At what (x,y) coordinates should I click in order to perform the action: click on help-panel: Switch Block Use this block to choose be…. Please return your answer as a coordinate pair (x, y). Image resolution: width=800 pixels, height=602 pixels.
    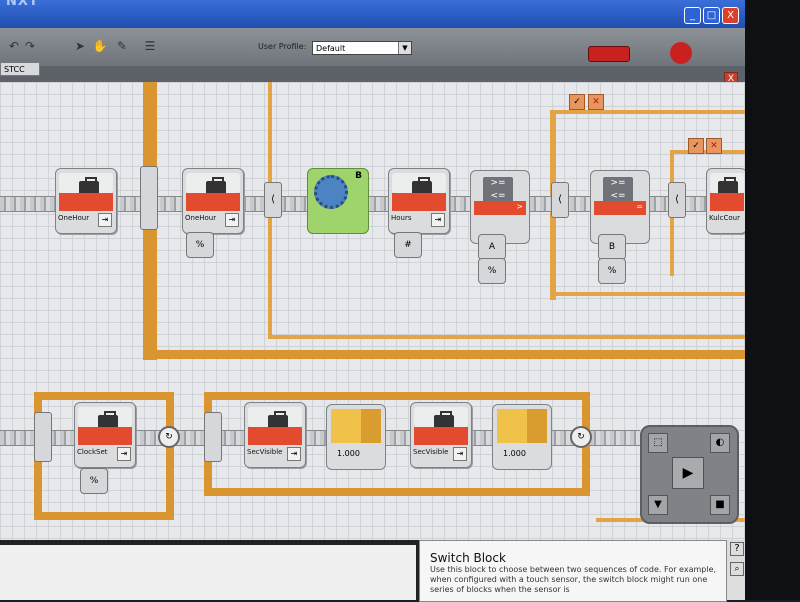
    Looking at the image, I should click on (573, 571).